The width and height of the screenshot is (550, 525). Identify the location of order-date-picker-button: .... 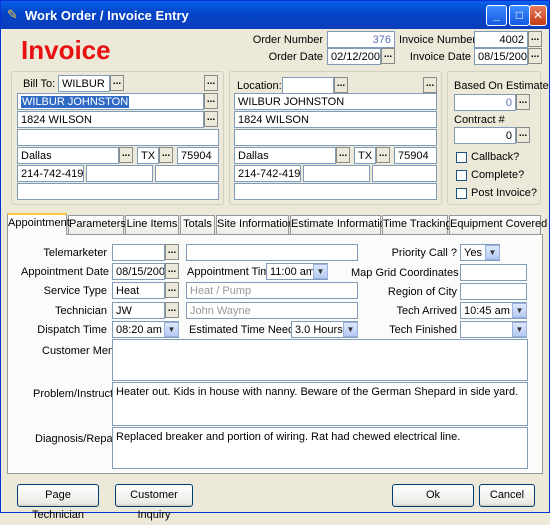
(388, 56).